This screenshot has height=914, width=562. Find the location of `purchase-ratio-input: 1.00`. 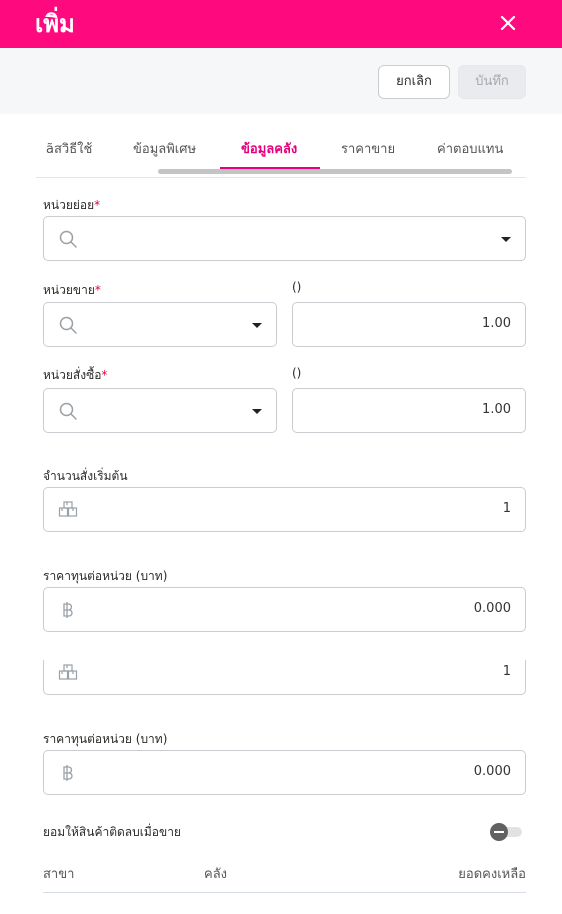

purchase-ratio-input: 1.00 is located at coordinates (409, 410).